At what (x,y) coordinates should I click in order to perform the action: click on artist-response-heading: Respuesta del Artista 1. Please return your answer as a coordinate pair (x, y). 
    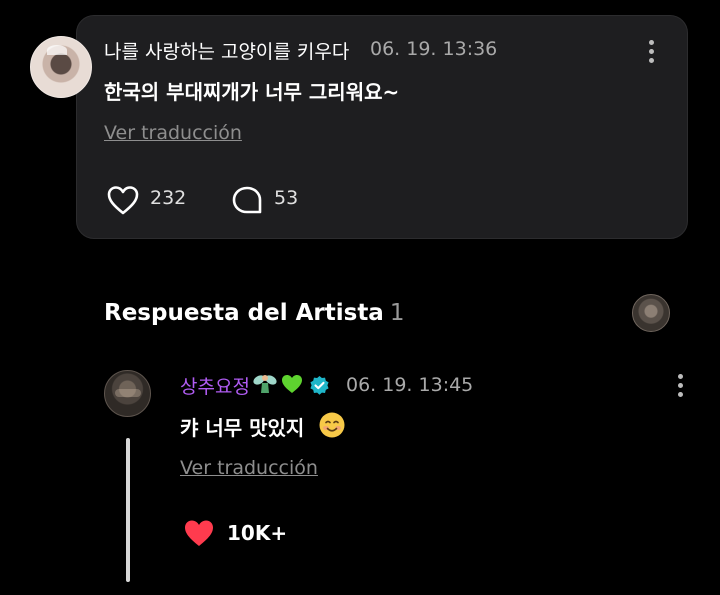
    Looking at the image, I should click on (254, 313).